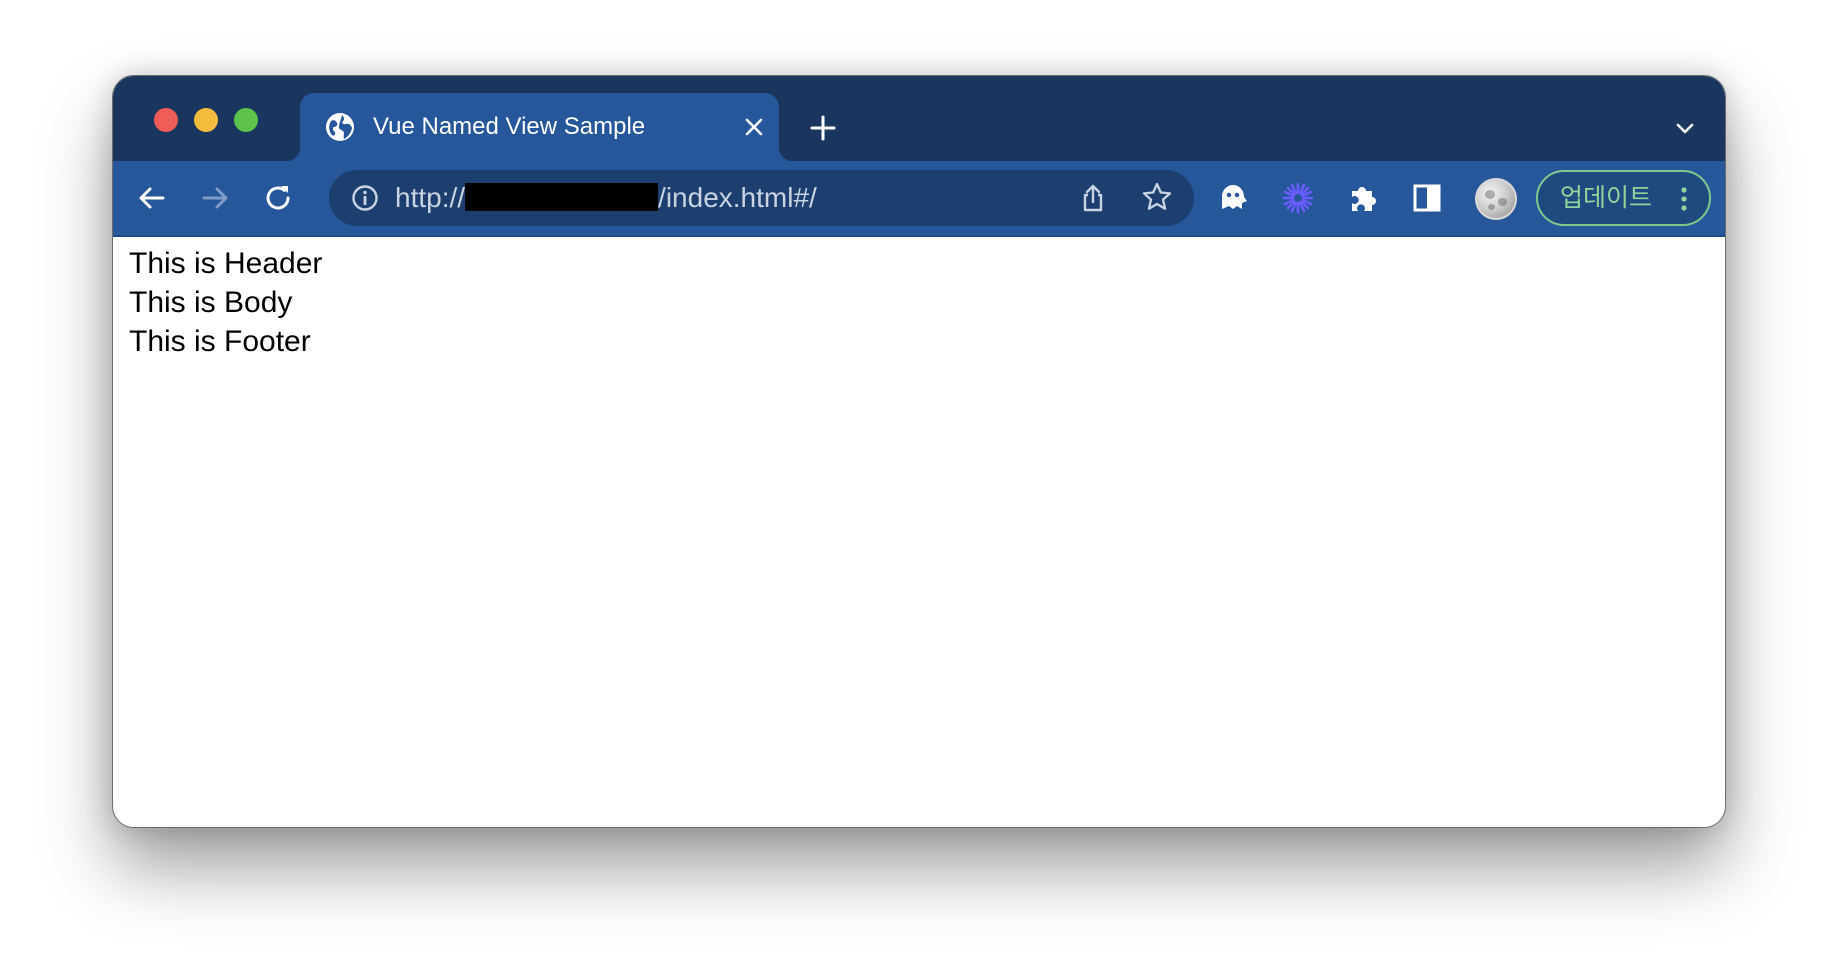 The image size is (1836, 974). I want to click on close-window-button, so click(166, 120).